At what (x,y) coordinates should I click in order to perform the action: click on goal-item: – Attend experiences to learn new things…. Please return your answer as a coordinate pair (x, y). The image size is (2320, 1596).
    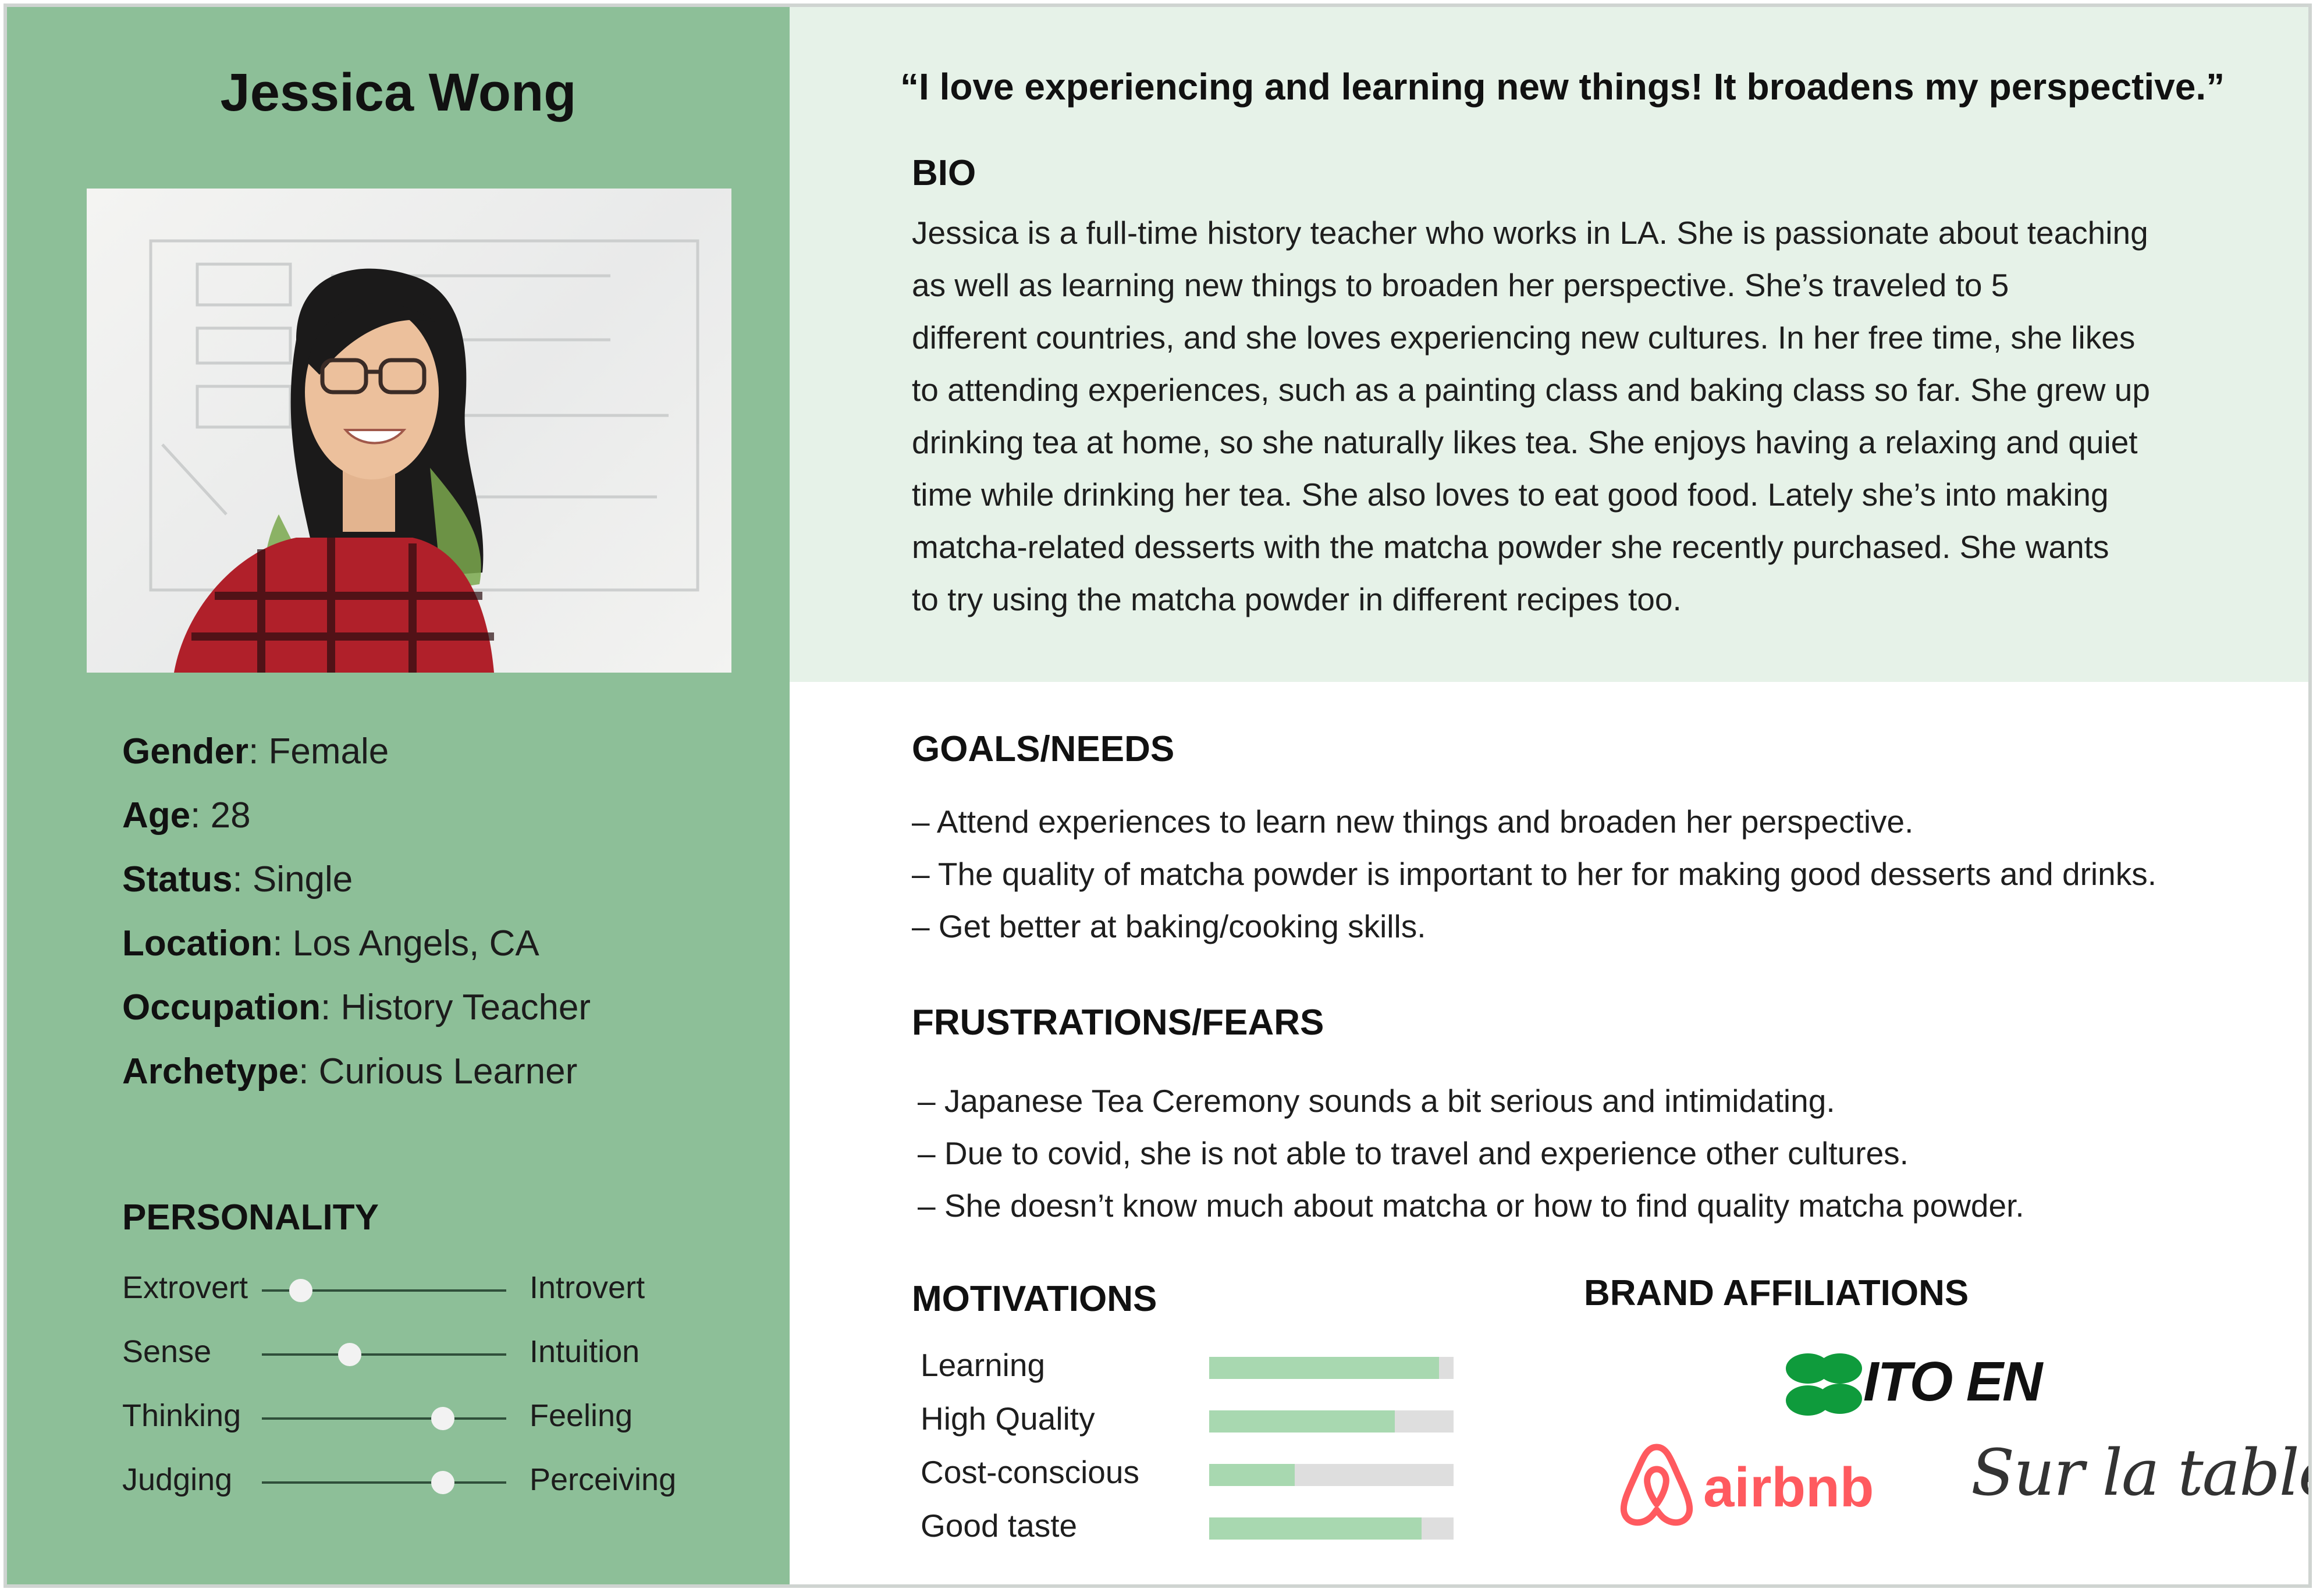
    Looking at the image, I should click on (1413, 822).